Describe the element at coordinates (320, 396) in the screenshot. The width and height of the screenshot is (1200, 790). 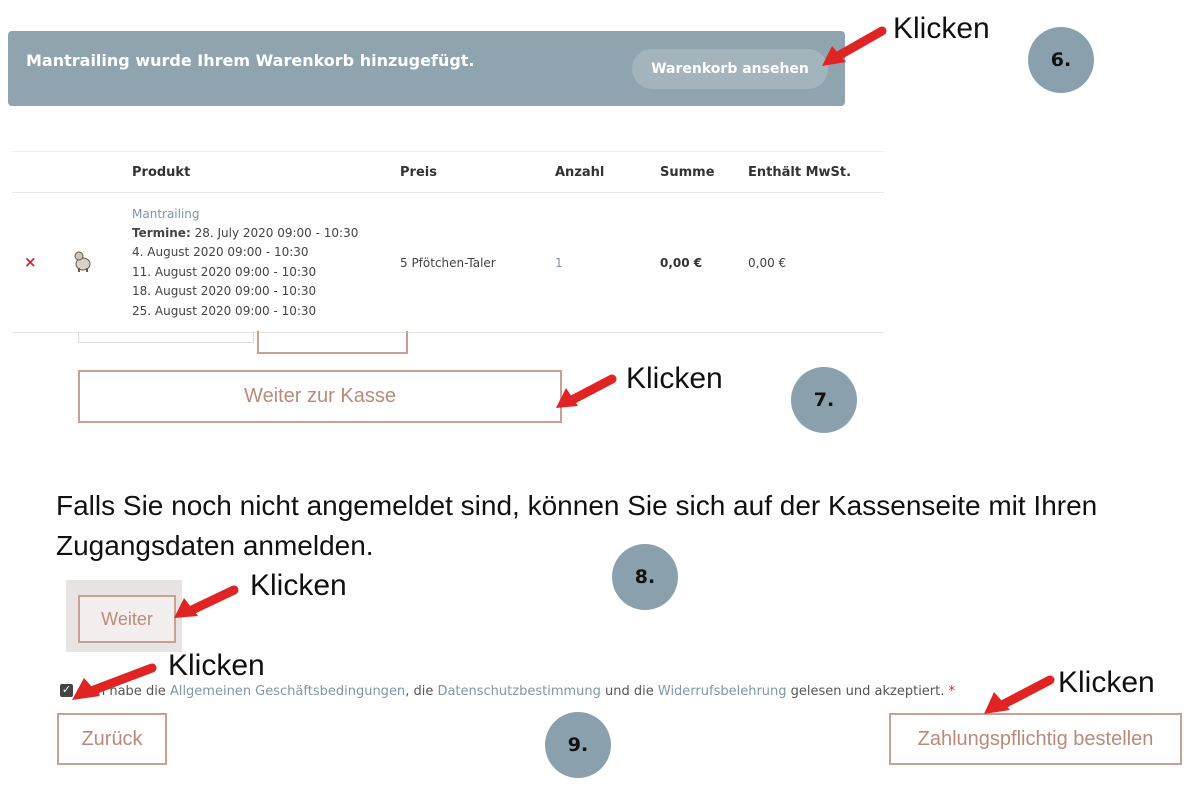
I see `checkout-button: Weiter zur Kasse` at that location.